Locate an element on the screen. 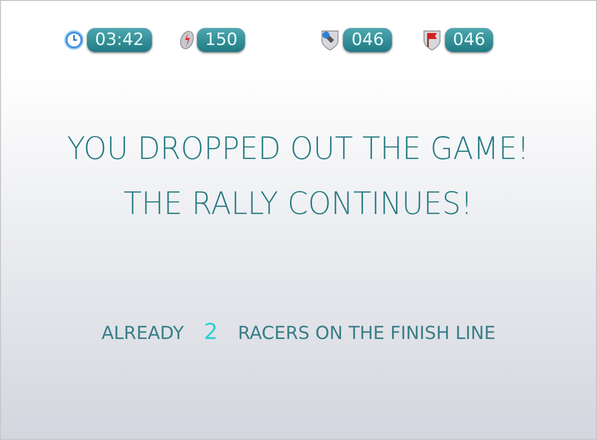 Image resolution: width=597 pixels, height=440 pixels. racer-count: 2 is located at coordinates (211, 332).